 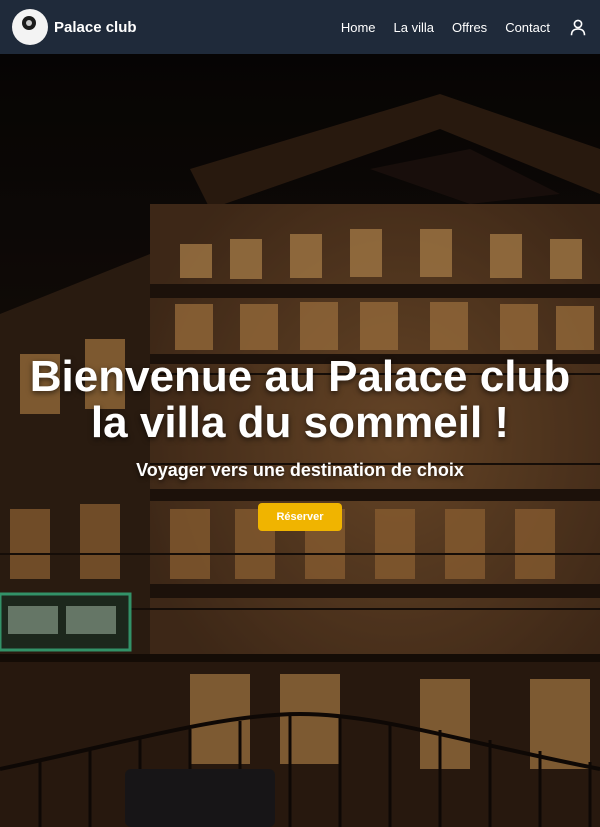 What do you see at coordinates (300, 517) in the screenshot?
I see `reserve-button: Réserver` at bounding box center [300, 517].